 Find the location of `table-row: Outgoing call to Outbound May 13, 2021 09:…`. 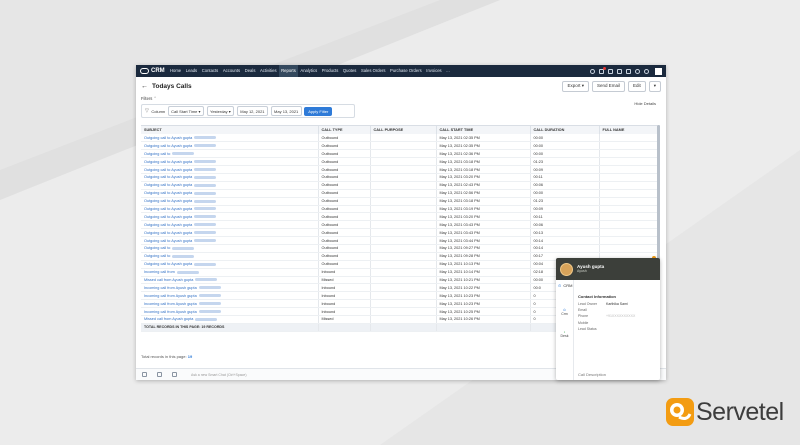

table-row: Outgoing call to Outbound May 13, 2021 09:… is located at coordinates (399, 248).